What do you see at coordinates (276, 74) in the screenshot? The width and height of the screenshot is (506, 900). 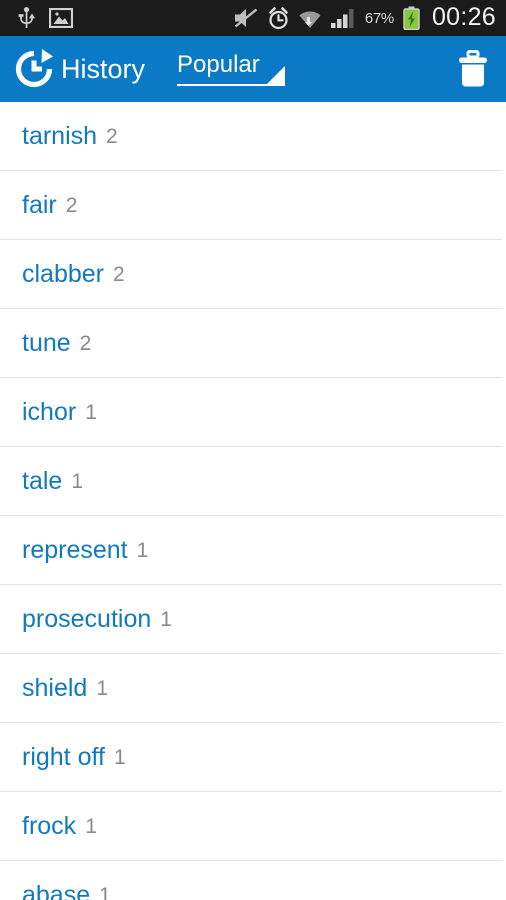 I see `spinner-caret-icon` at bounding box center [276, 74].